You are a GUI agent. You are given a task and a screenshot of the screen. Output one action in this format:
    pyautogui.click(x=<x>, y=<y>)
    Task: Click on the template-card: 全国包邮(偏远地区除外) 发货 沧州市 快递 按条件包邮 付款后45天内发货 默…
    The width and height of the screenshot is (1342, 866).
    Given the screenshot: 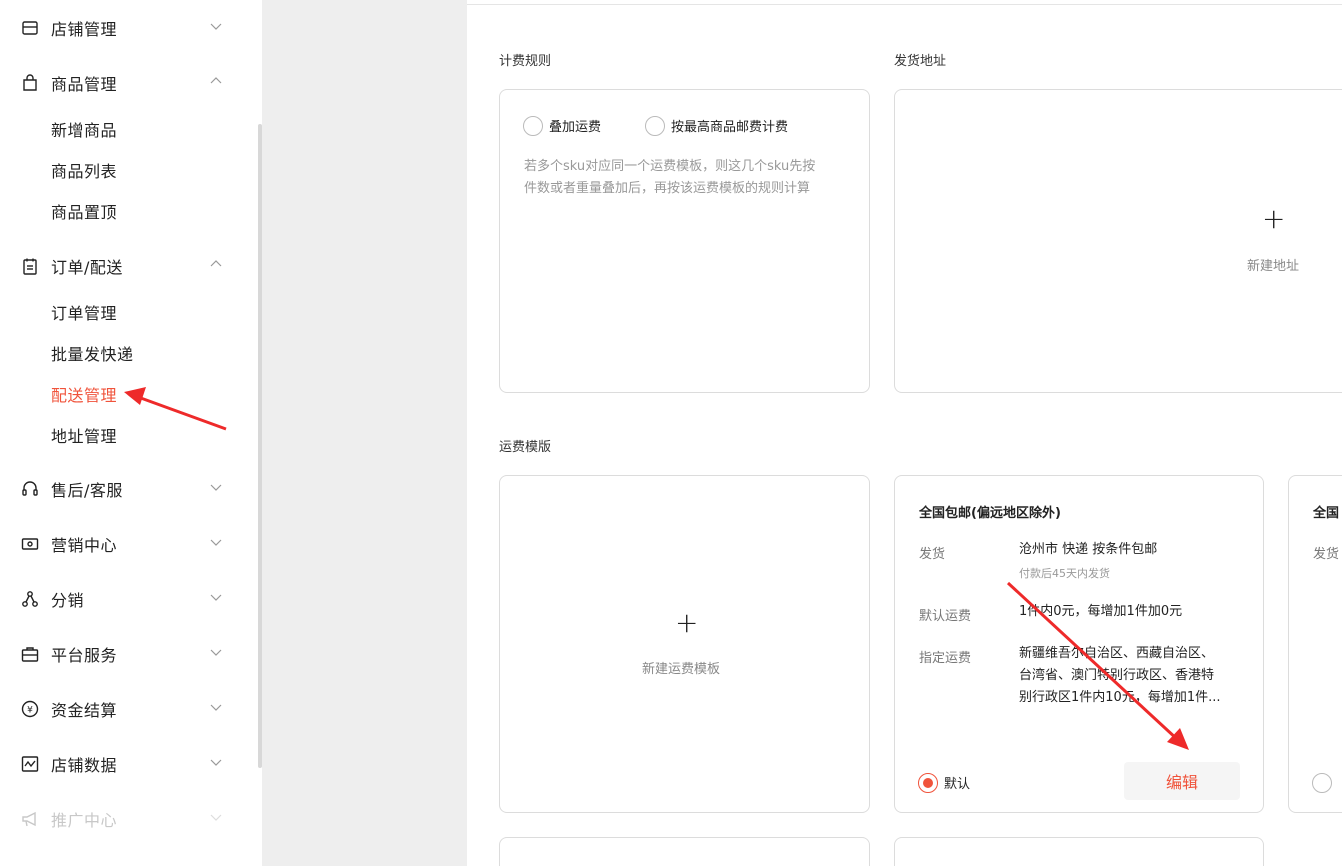 What is the action you would take?
    pyautogui.click(x=1079, y=644)
    